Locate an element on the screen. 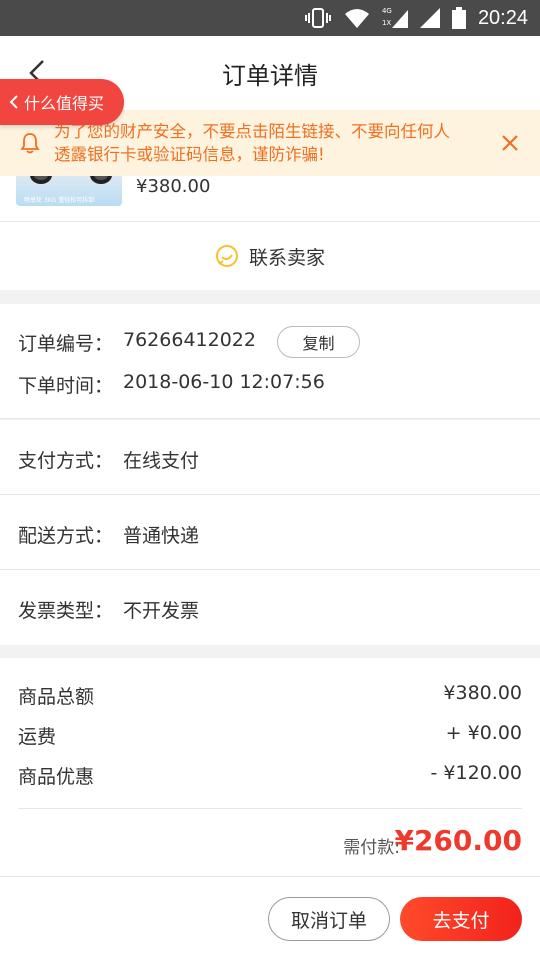 The width and height of the screenshot is (540, 960). close-icon is located at coordinates (510, 143).